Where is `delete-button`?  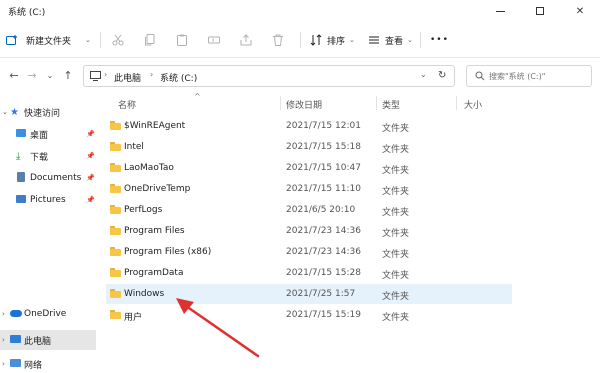
delete-button is located at coordinates (278, 40).